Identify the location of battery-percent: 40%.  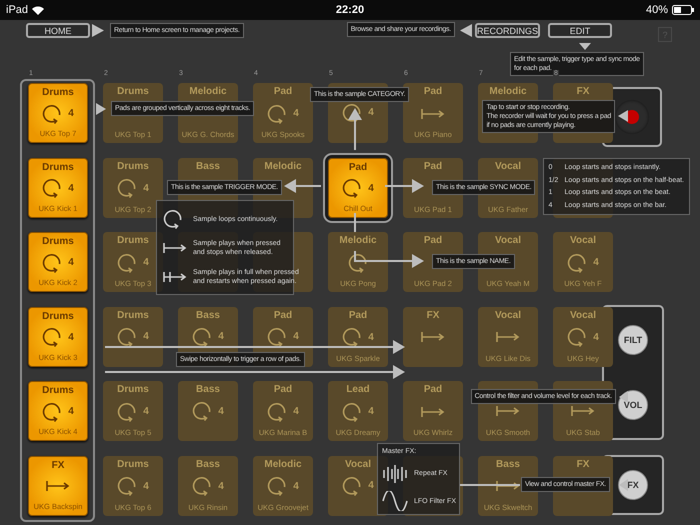
(657, 10).